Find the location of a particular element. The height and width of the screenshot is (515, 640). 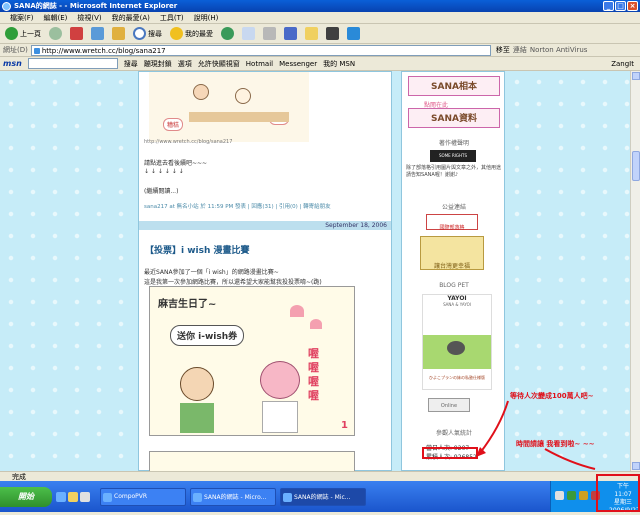

mail-icon is located at coordinates (248, 33).